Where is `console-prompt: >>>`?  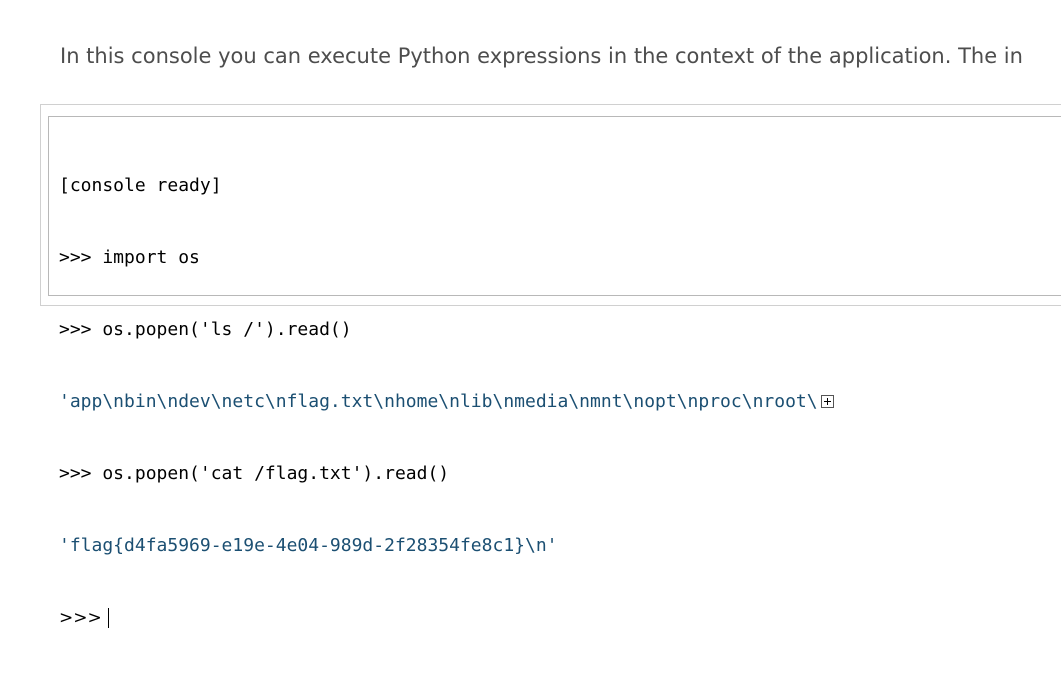 console-prompt: >>> is located at coordinates (80, 618).